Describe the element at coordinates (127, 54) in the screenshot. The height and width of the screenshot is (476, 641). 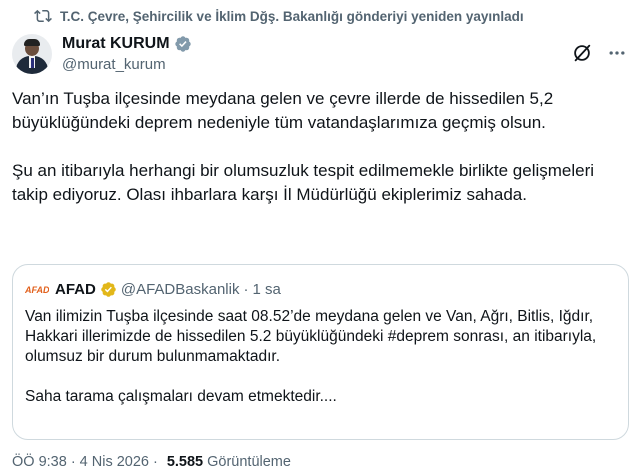
I see `author-info: Murat KURUM @murat_kurum` at that location.